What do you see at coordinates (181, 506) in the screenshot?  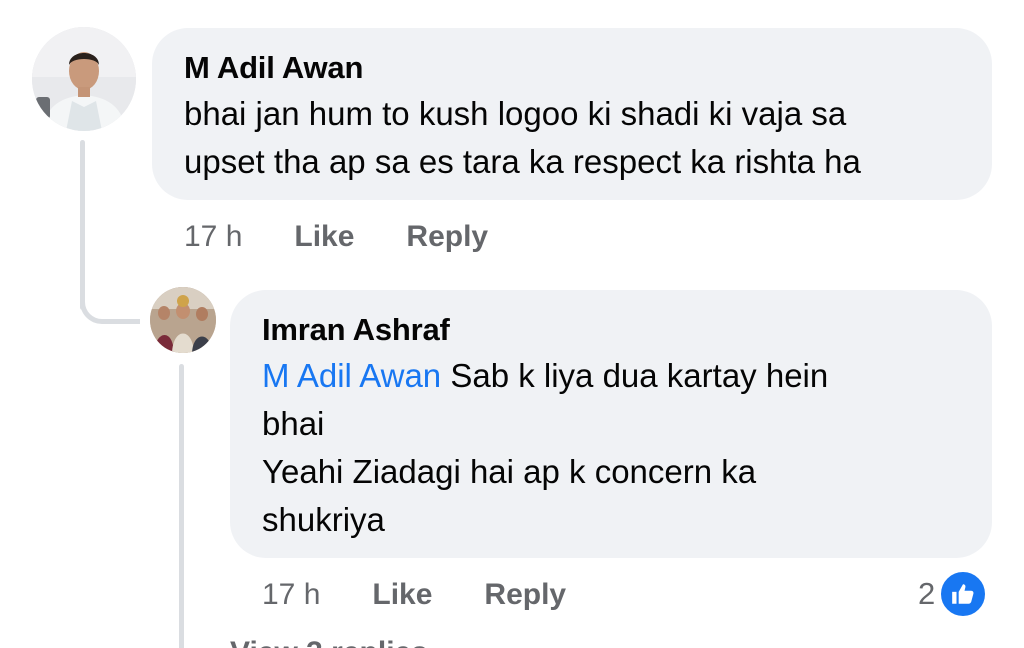 I see `reply-thread-line` at bounding box center [181, 506].